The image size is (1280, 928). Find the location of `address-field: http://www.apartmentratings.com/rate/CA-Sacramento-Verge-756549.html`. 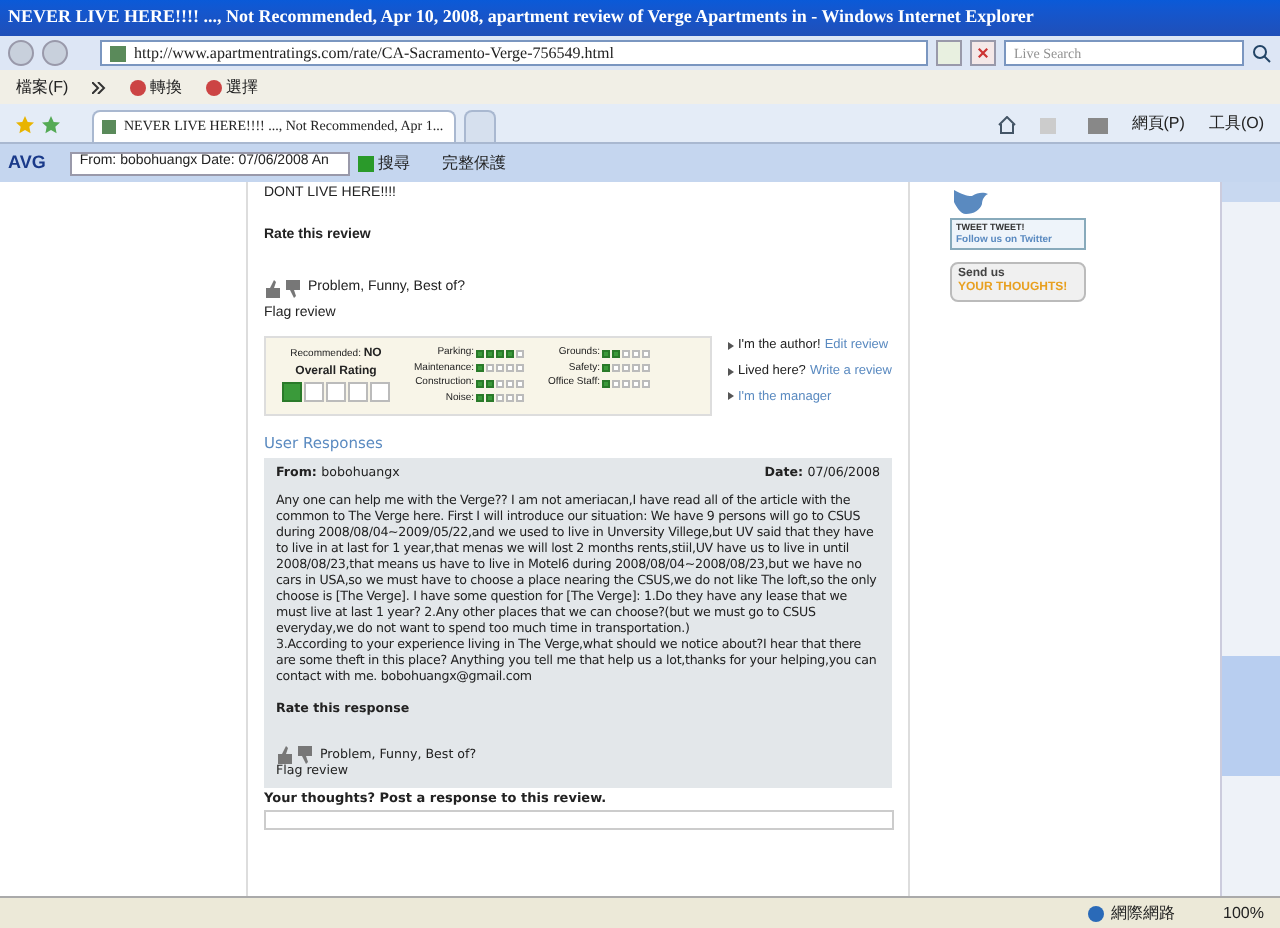

address-field: http://www.apartmentratings.com/rate/CA-Sacramento-Verge-756549.html is located at coordinates (514, 53).